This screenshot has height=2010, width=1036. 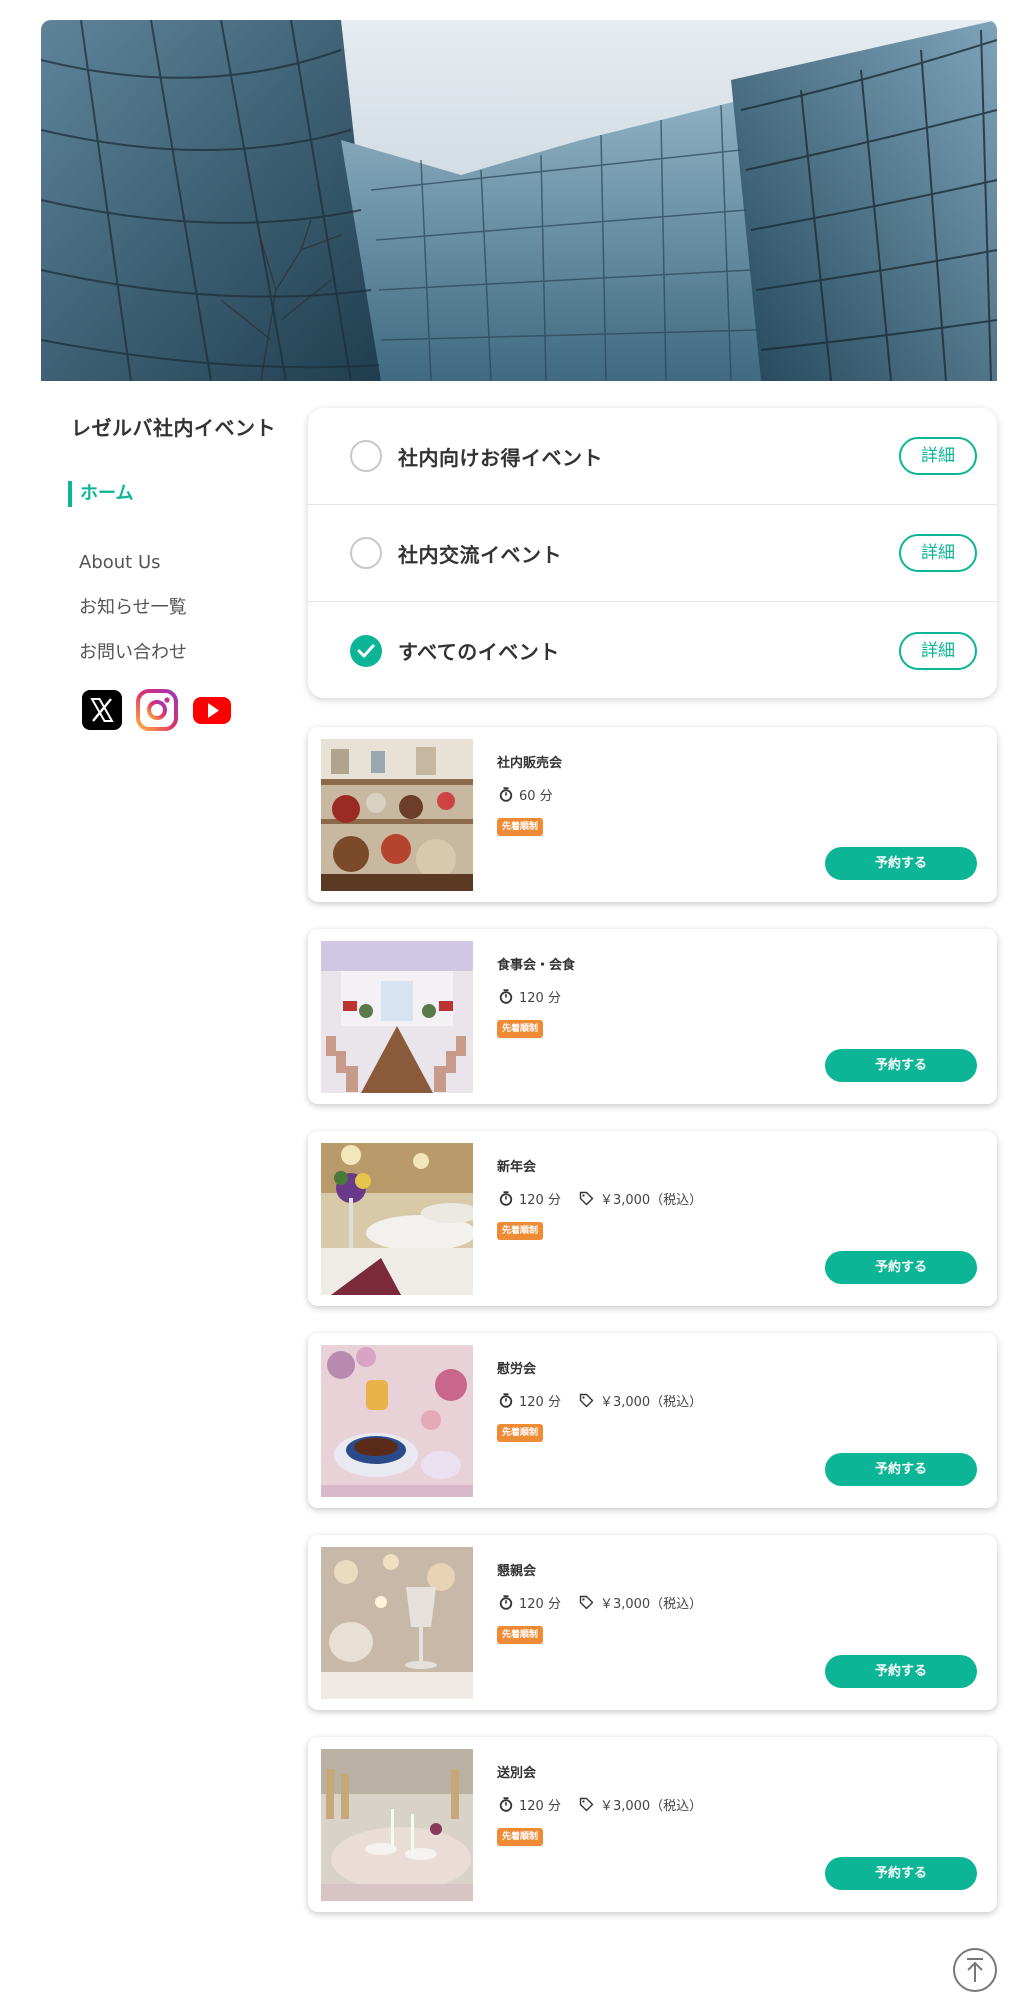 I want to click on event-card: 食事会・会食 120 分 先着順制 予約する, so click(x=652, y=1016).